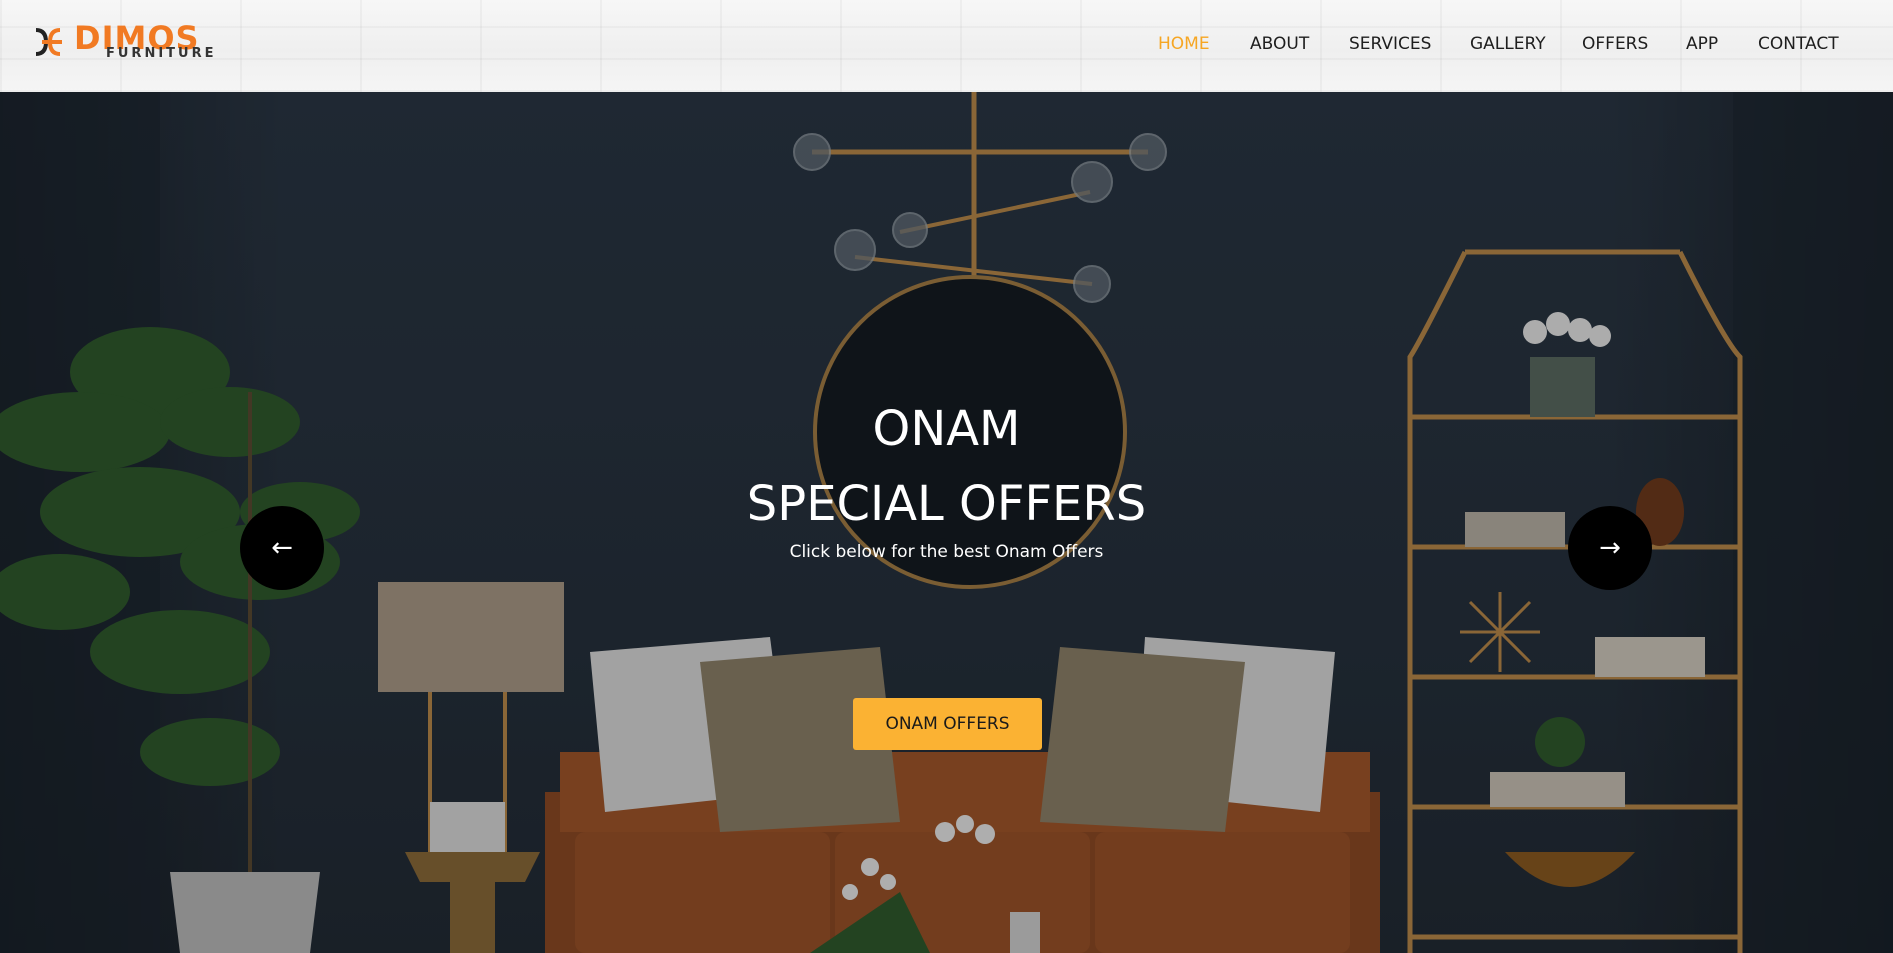  Describe the element at coordinates (1702, 44) in the screenshot. I see `nav-item-app: APP` at that location.